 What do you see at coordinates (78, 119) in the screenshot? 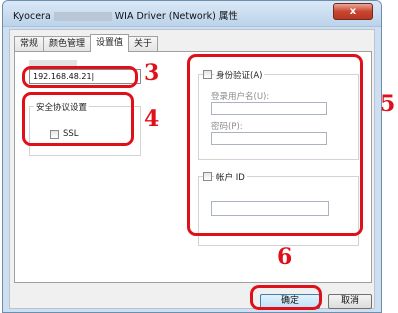
I see `highlight-security-group` at bounding box center [78, 119].